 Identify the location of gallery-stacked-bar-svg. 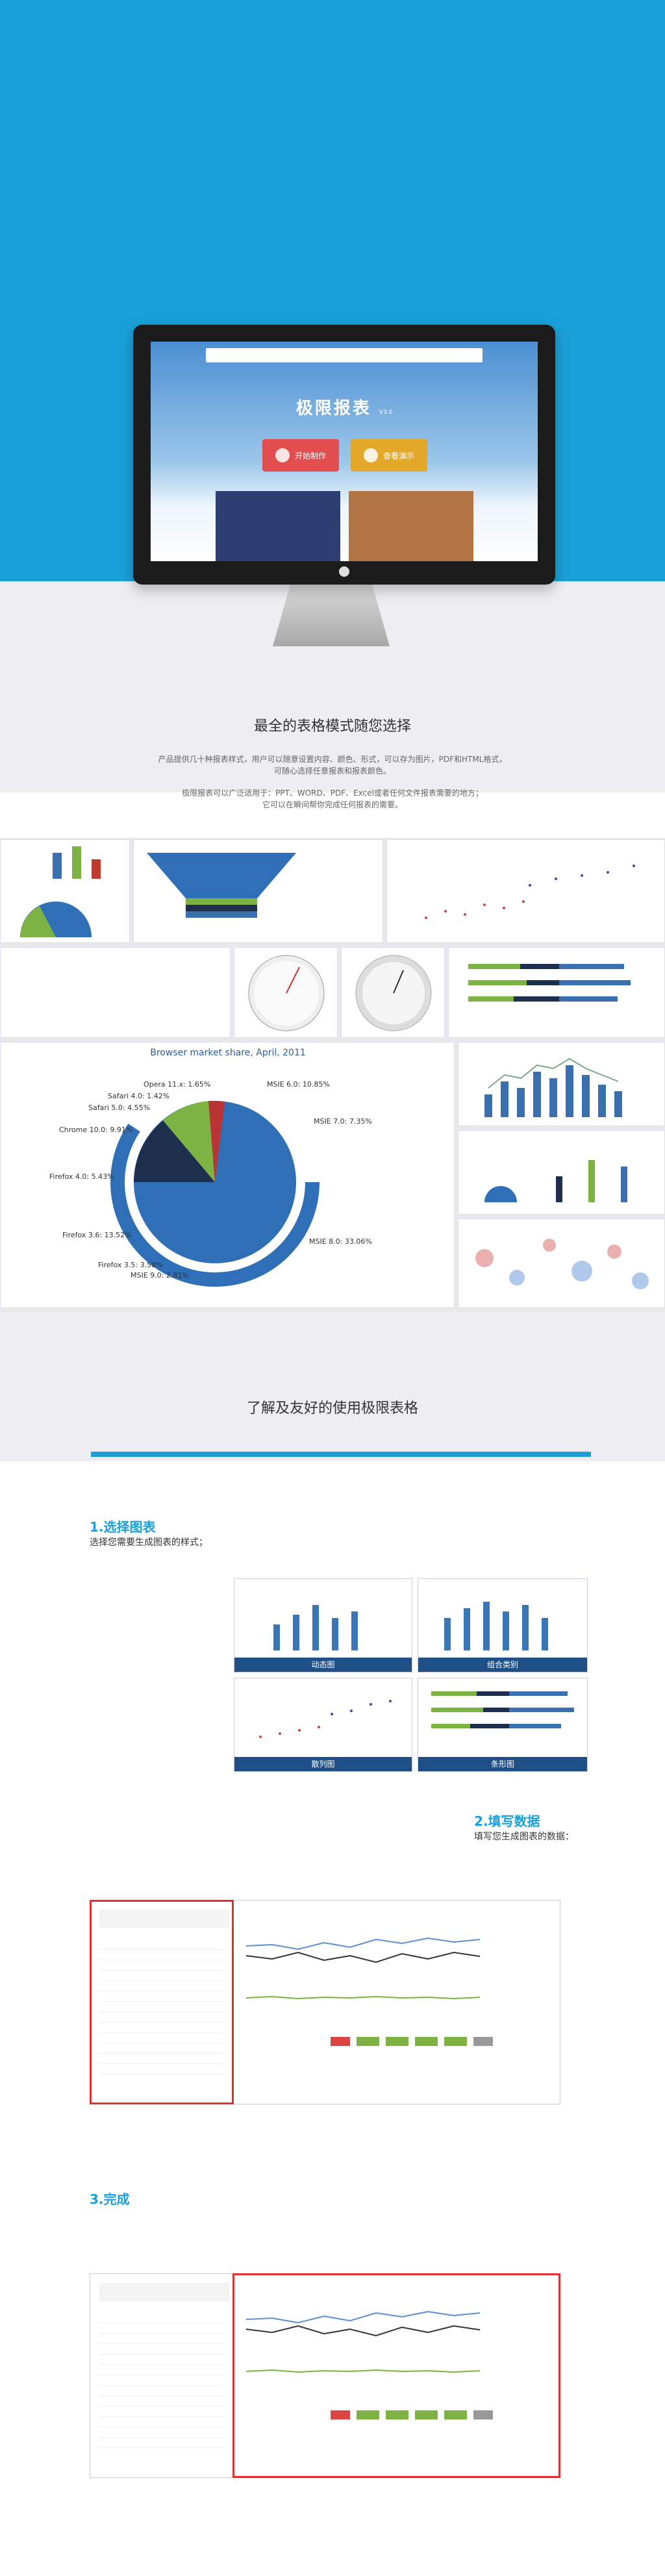
(549, 983).